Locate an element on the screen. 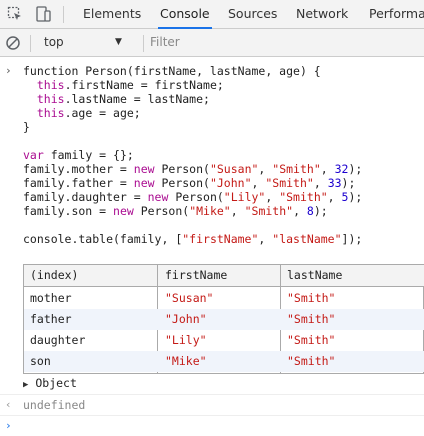 This screenshot has height=436, width=424. code-line: this.age = age; is located at coordinates (88, 113).